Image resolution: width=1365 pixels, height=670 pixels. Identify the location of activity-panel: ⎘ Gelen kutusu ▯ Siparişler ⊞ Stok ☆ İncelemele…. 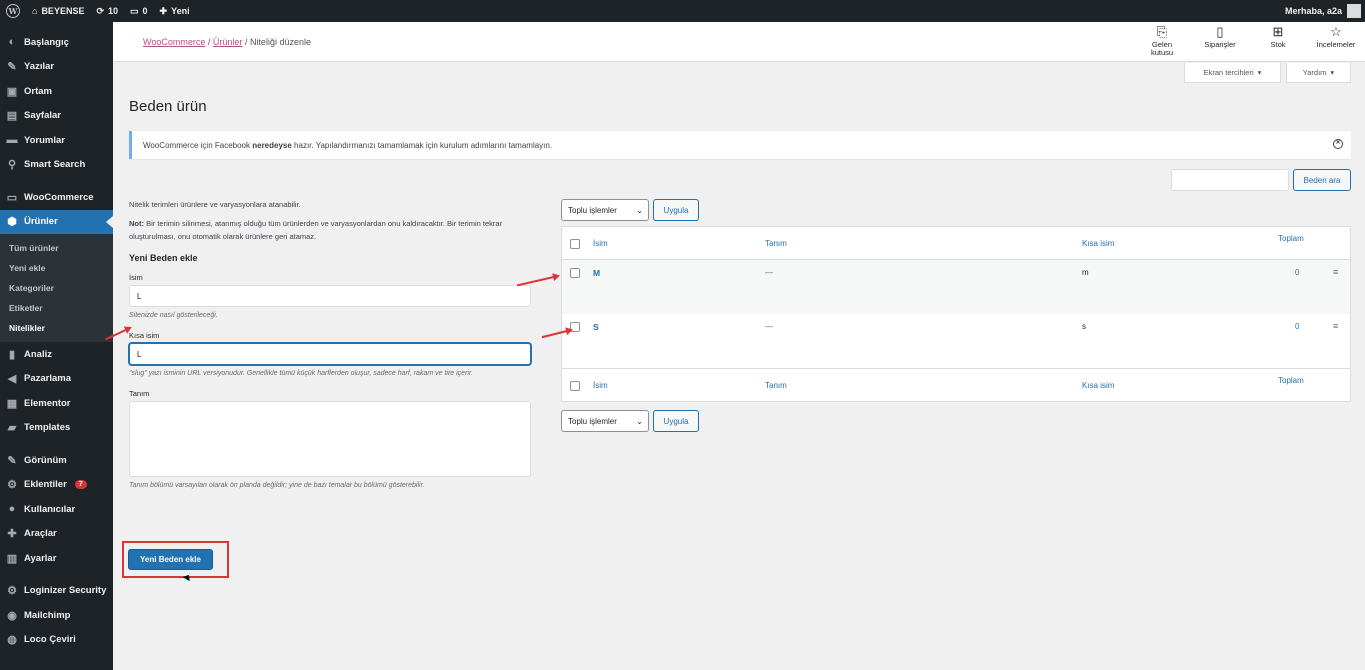
(1249, 40).